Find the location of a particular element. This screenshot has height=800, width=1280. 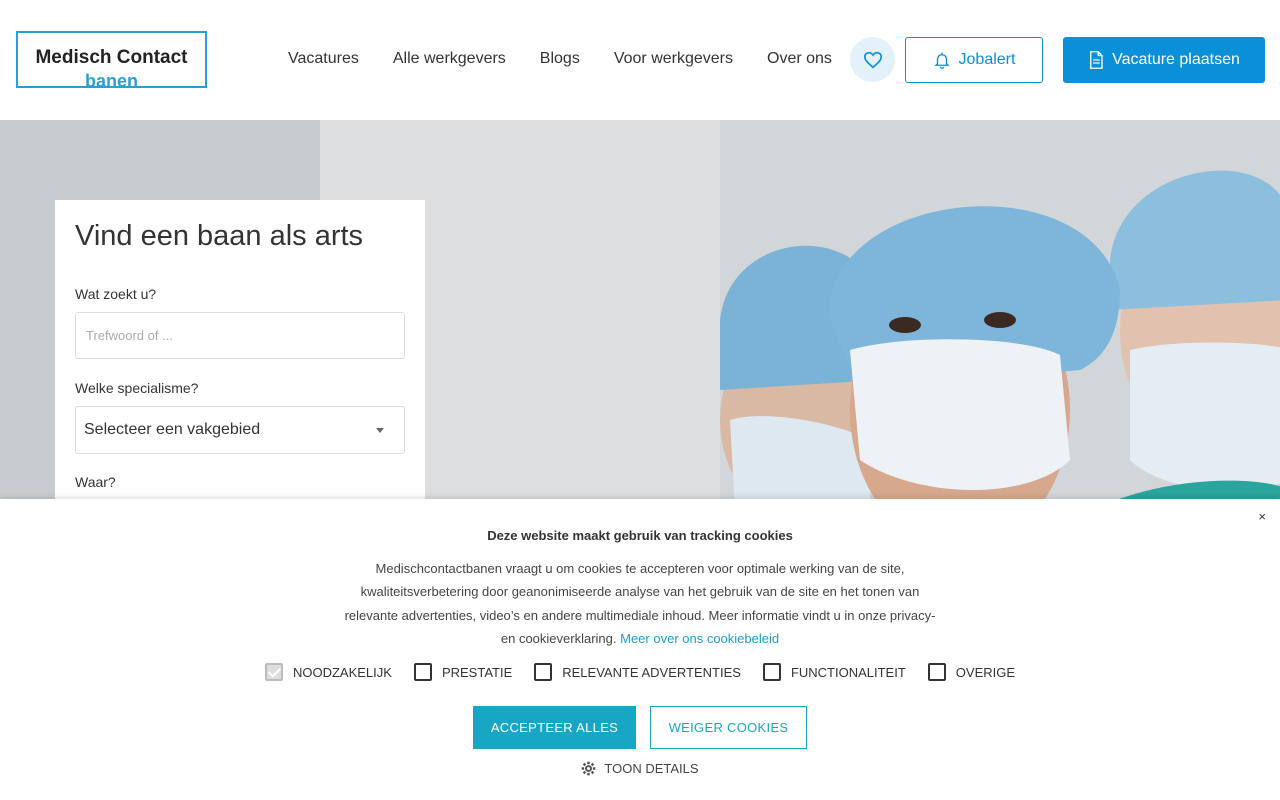

jobalert-button: Jobalert is located at coordinates (974, 60).